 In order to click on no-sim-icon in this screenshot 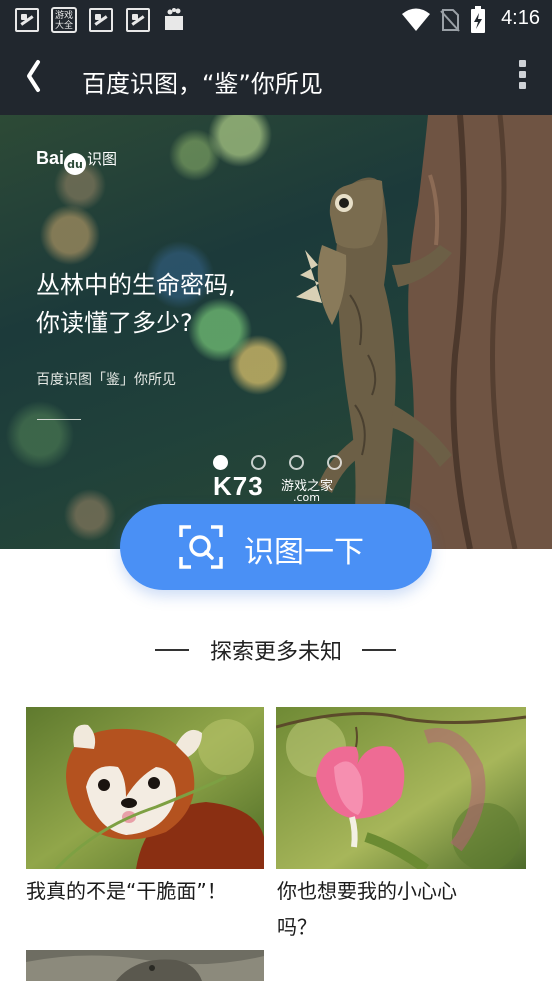, I will do `click(450, 20)`.